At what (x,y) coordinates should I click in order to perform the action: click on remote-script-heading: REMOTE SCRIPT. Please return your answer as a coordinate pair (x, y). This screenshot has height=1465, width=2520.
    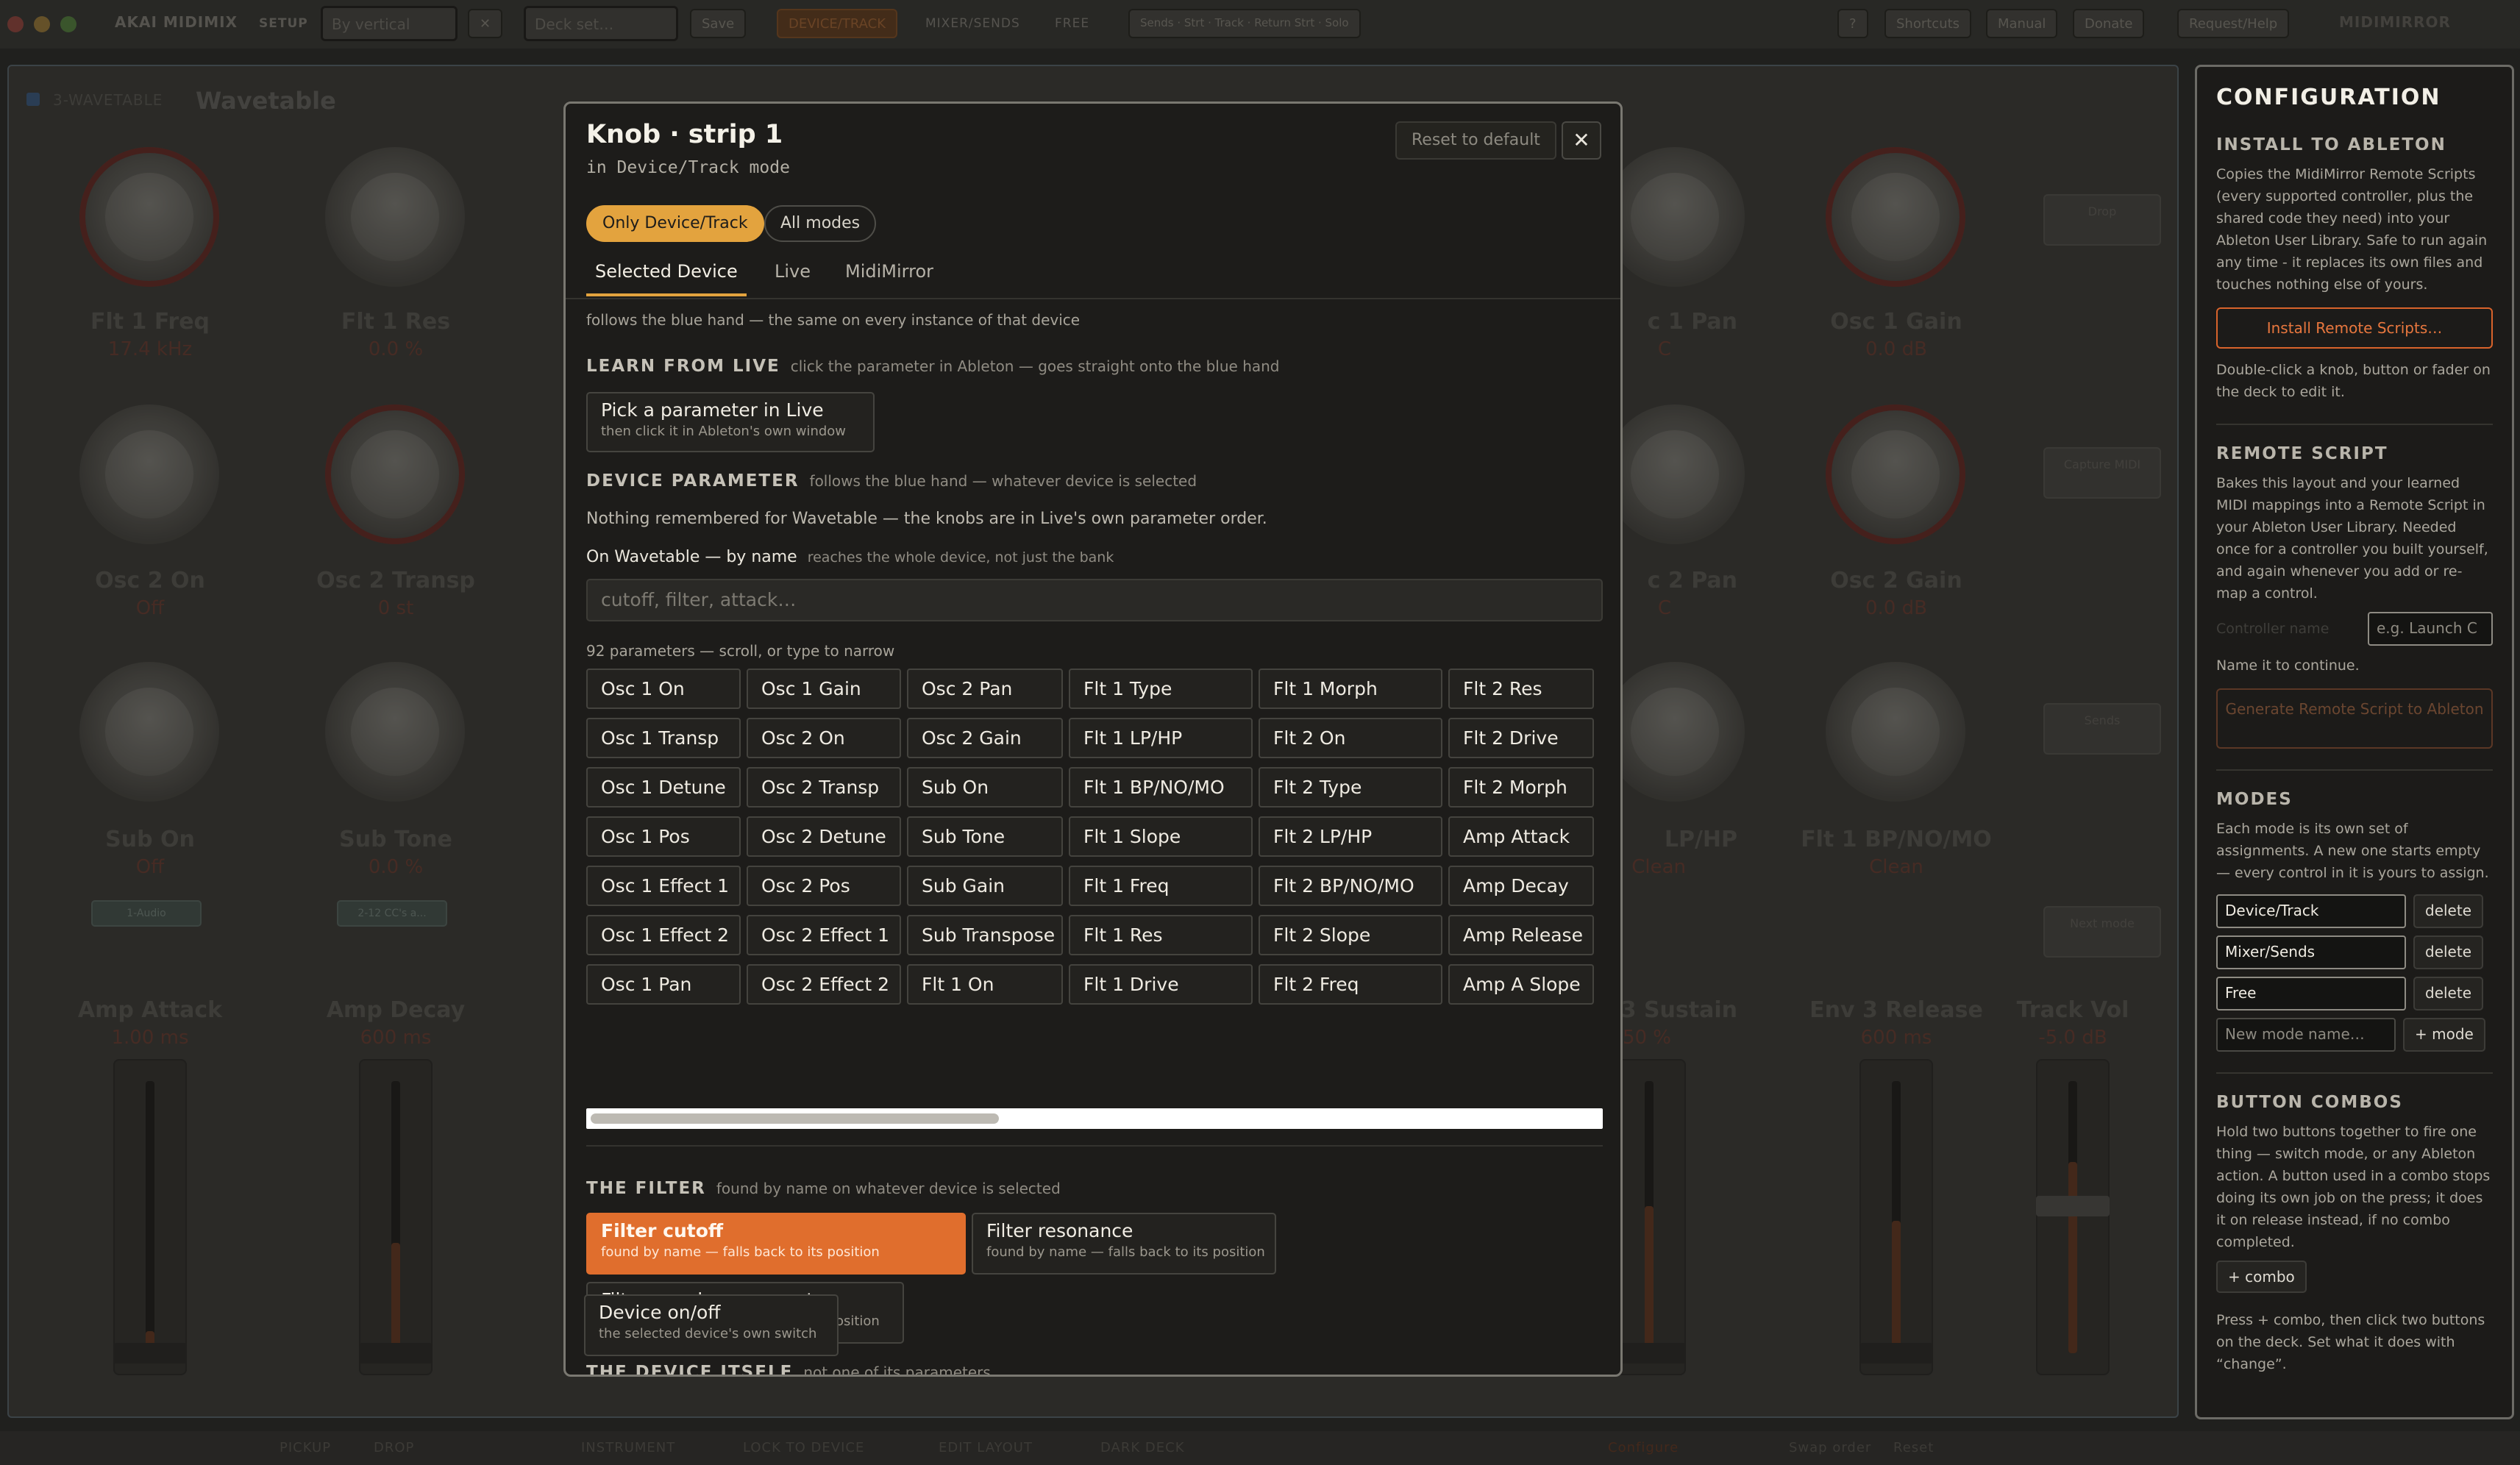
    Looking at the image, I should click on (2302, 454).